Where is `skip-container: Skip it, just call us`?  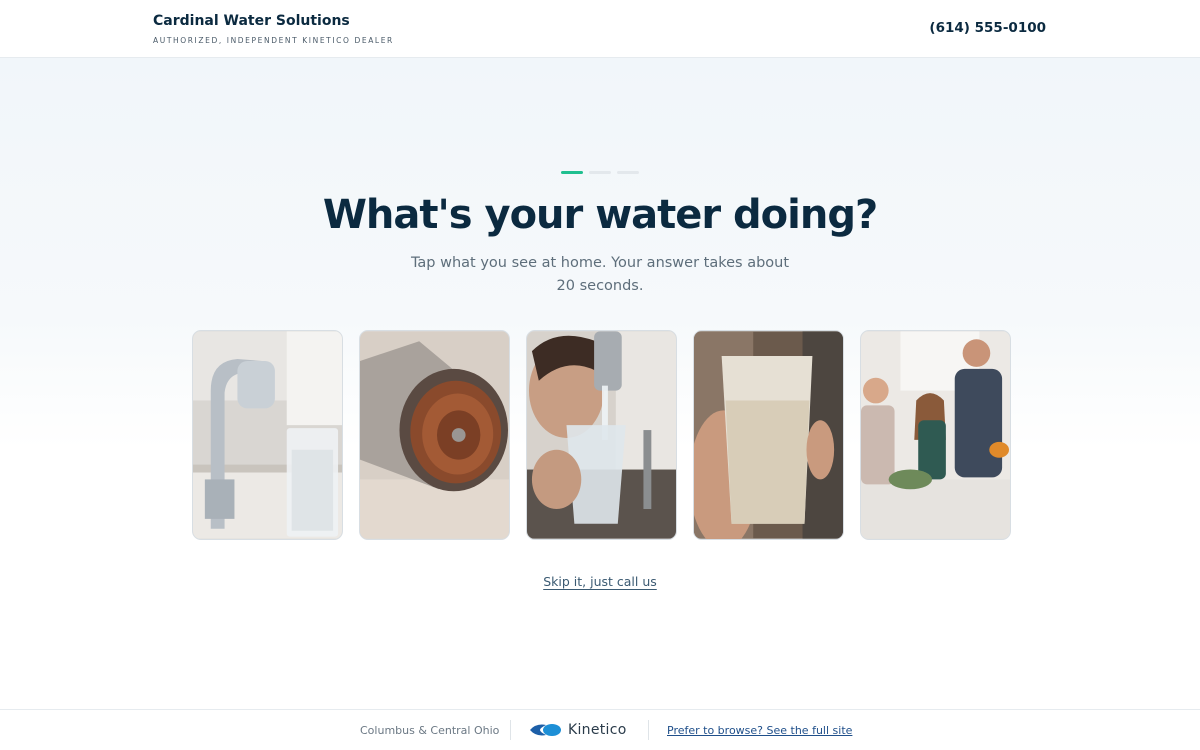
skip-container: Skip it, just call us is located at coordinates (600, 580).